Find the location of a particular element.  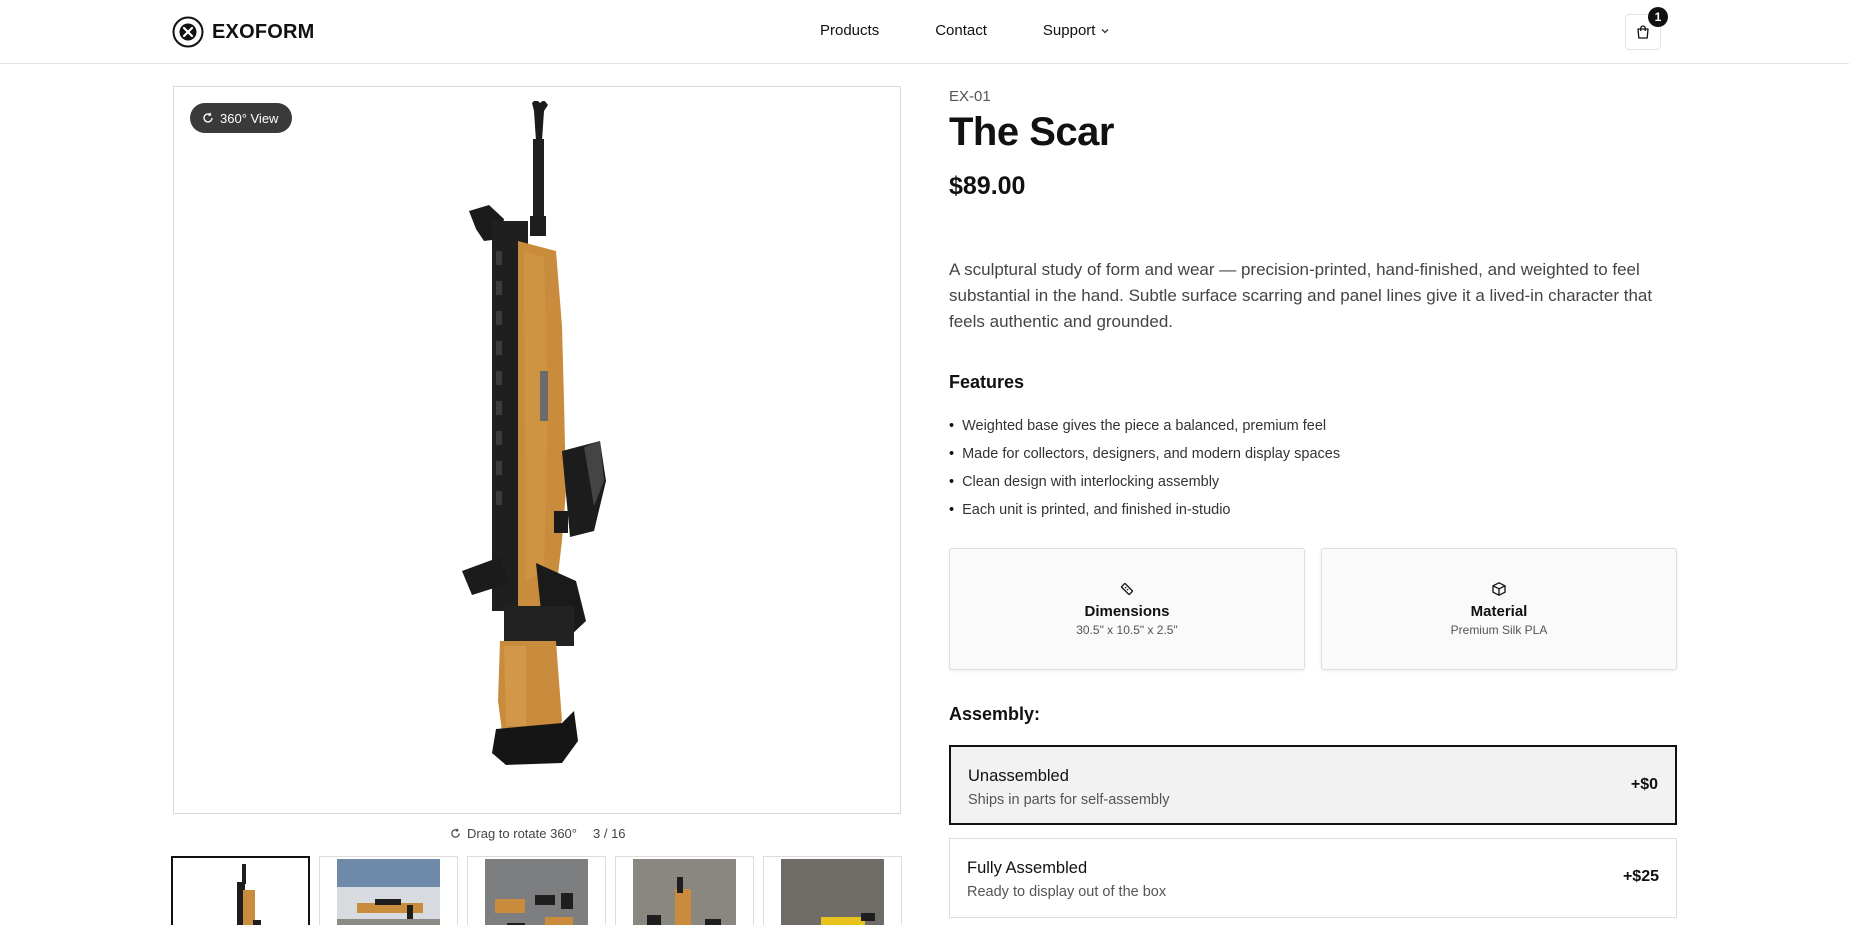

spec-label: Material is located at coordinates (1499, 611).